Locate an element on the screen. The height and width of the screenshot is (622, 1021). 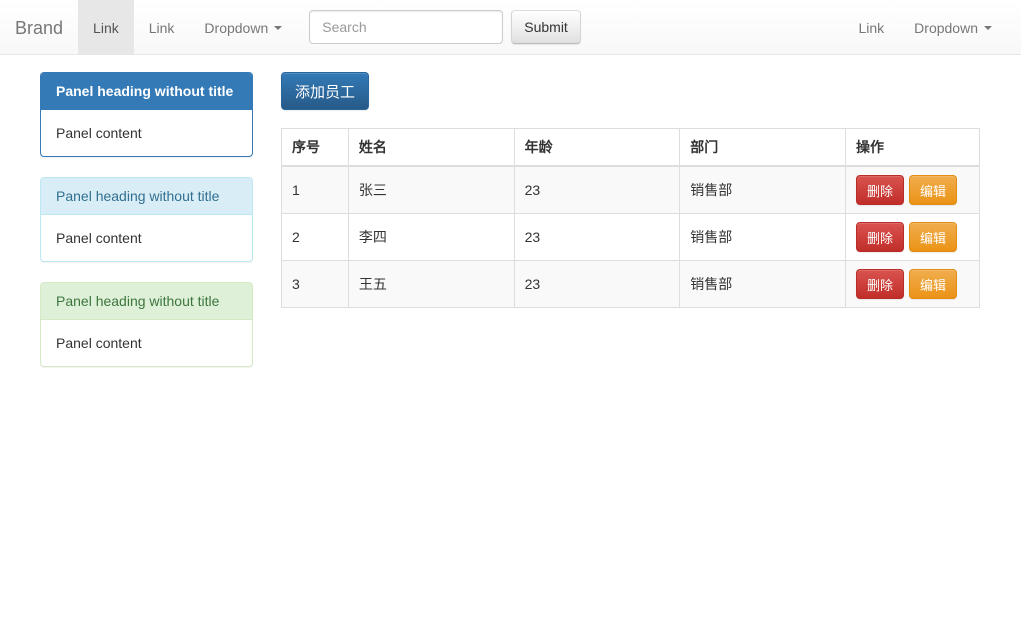
panel-primary-heading: Panel heading without title is located at coordinates (146, 91).